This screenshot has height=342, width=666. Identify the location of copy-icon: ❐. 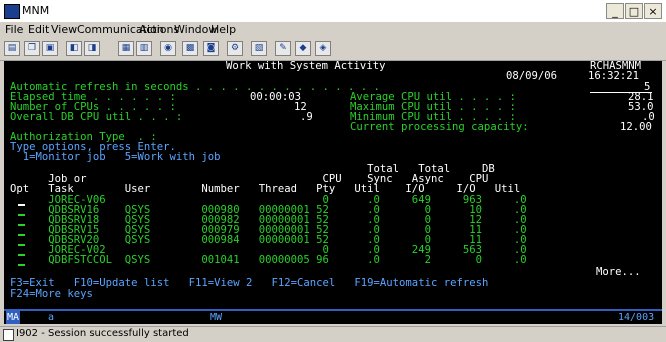
(32, 48).